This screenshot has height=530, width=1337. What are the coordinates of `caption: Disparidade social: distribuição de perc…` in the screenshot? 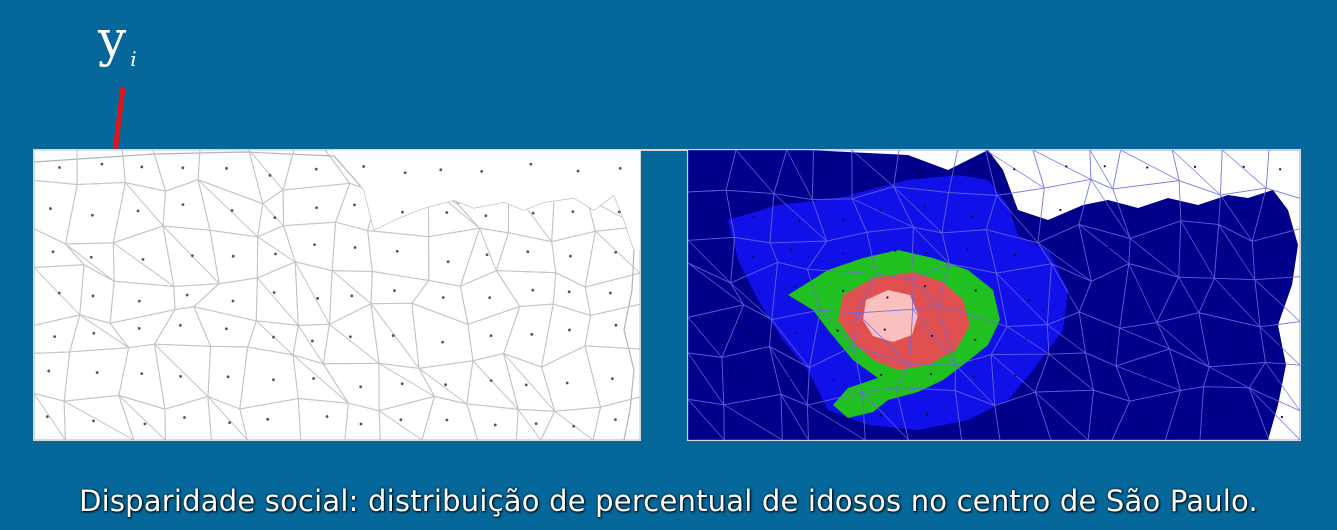 It's located at (668, 501).